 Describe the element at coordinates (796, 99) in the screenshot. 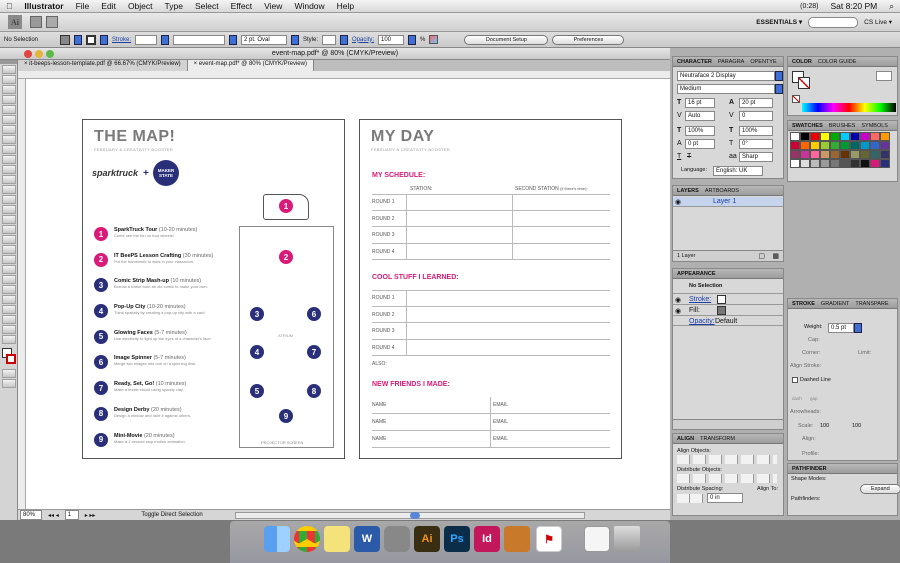

I see `none-swatch-icon` at that location.